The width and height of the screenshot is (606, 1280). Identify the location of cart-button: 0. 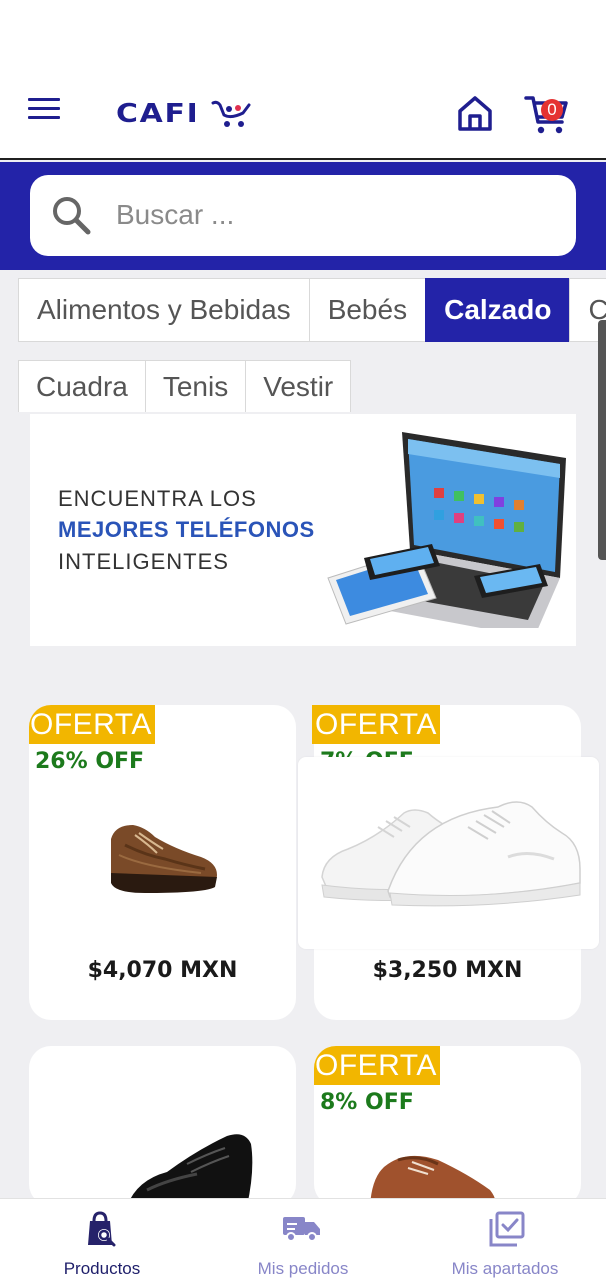
(548, 114).